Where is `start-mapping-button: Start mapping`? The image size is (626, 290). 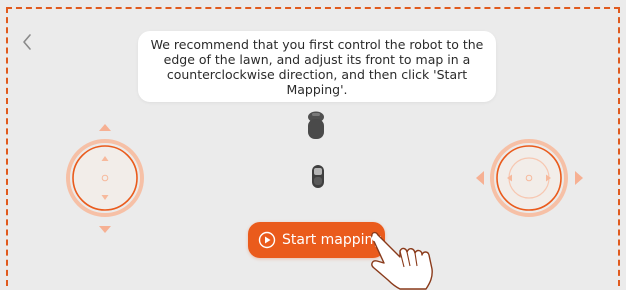 start-mapping-button: Start mapping is located at coordinates (316, 240).